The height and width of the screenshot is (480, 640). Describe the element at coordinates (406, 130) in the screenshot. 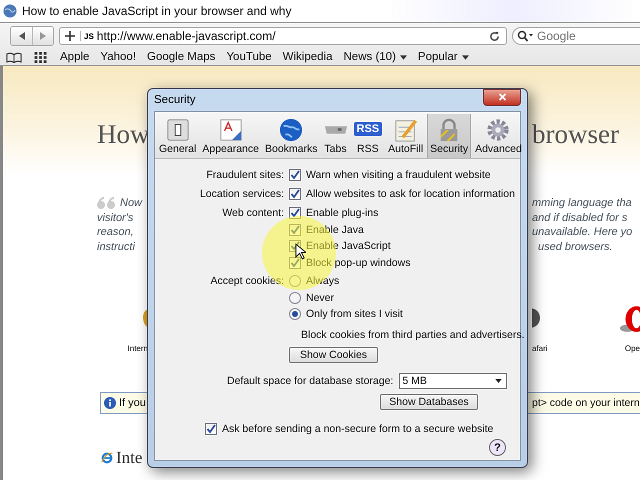

I see `pencil-icon` at that location.